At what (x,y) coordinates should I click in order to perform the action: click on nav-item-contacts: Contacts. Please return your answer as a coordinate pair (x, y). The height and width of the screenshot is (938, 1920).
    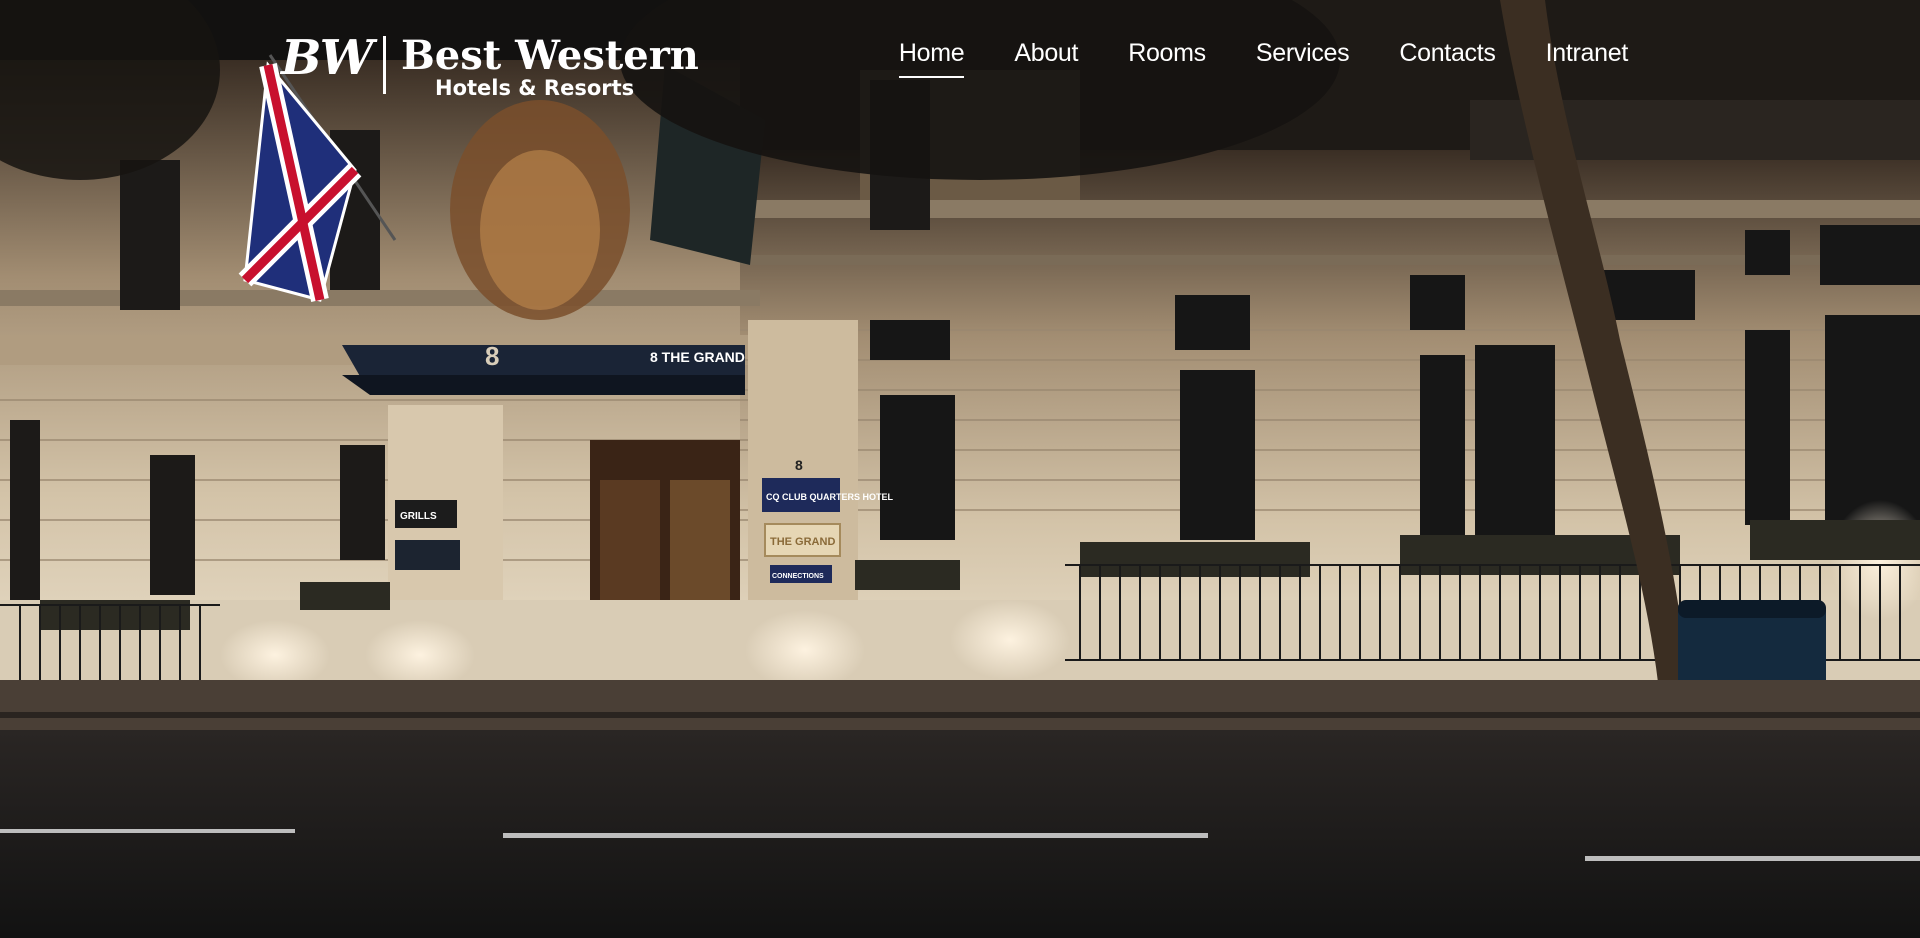
    Looking at the image, I should click on (1447, 57).